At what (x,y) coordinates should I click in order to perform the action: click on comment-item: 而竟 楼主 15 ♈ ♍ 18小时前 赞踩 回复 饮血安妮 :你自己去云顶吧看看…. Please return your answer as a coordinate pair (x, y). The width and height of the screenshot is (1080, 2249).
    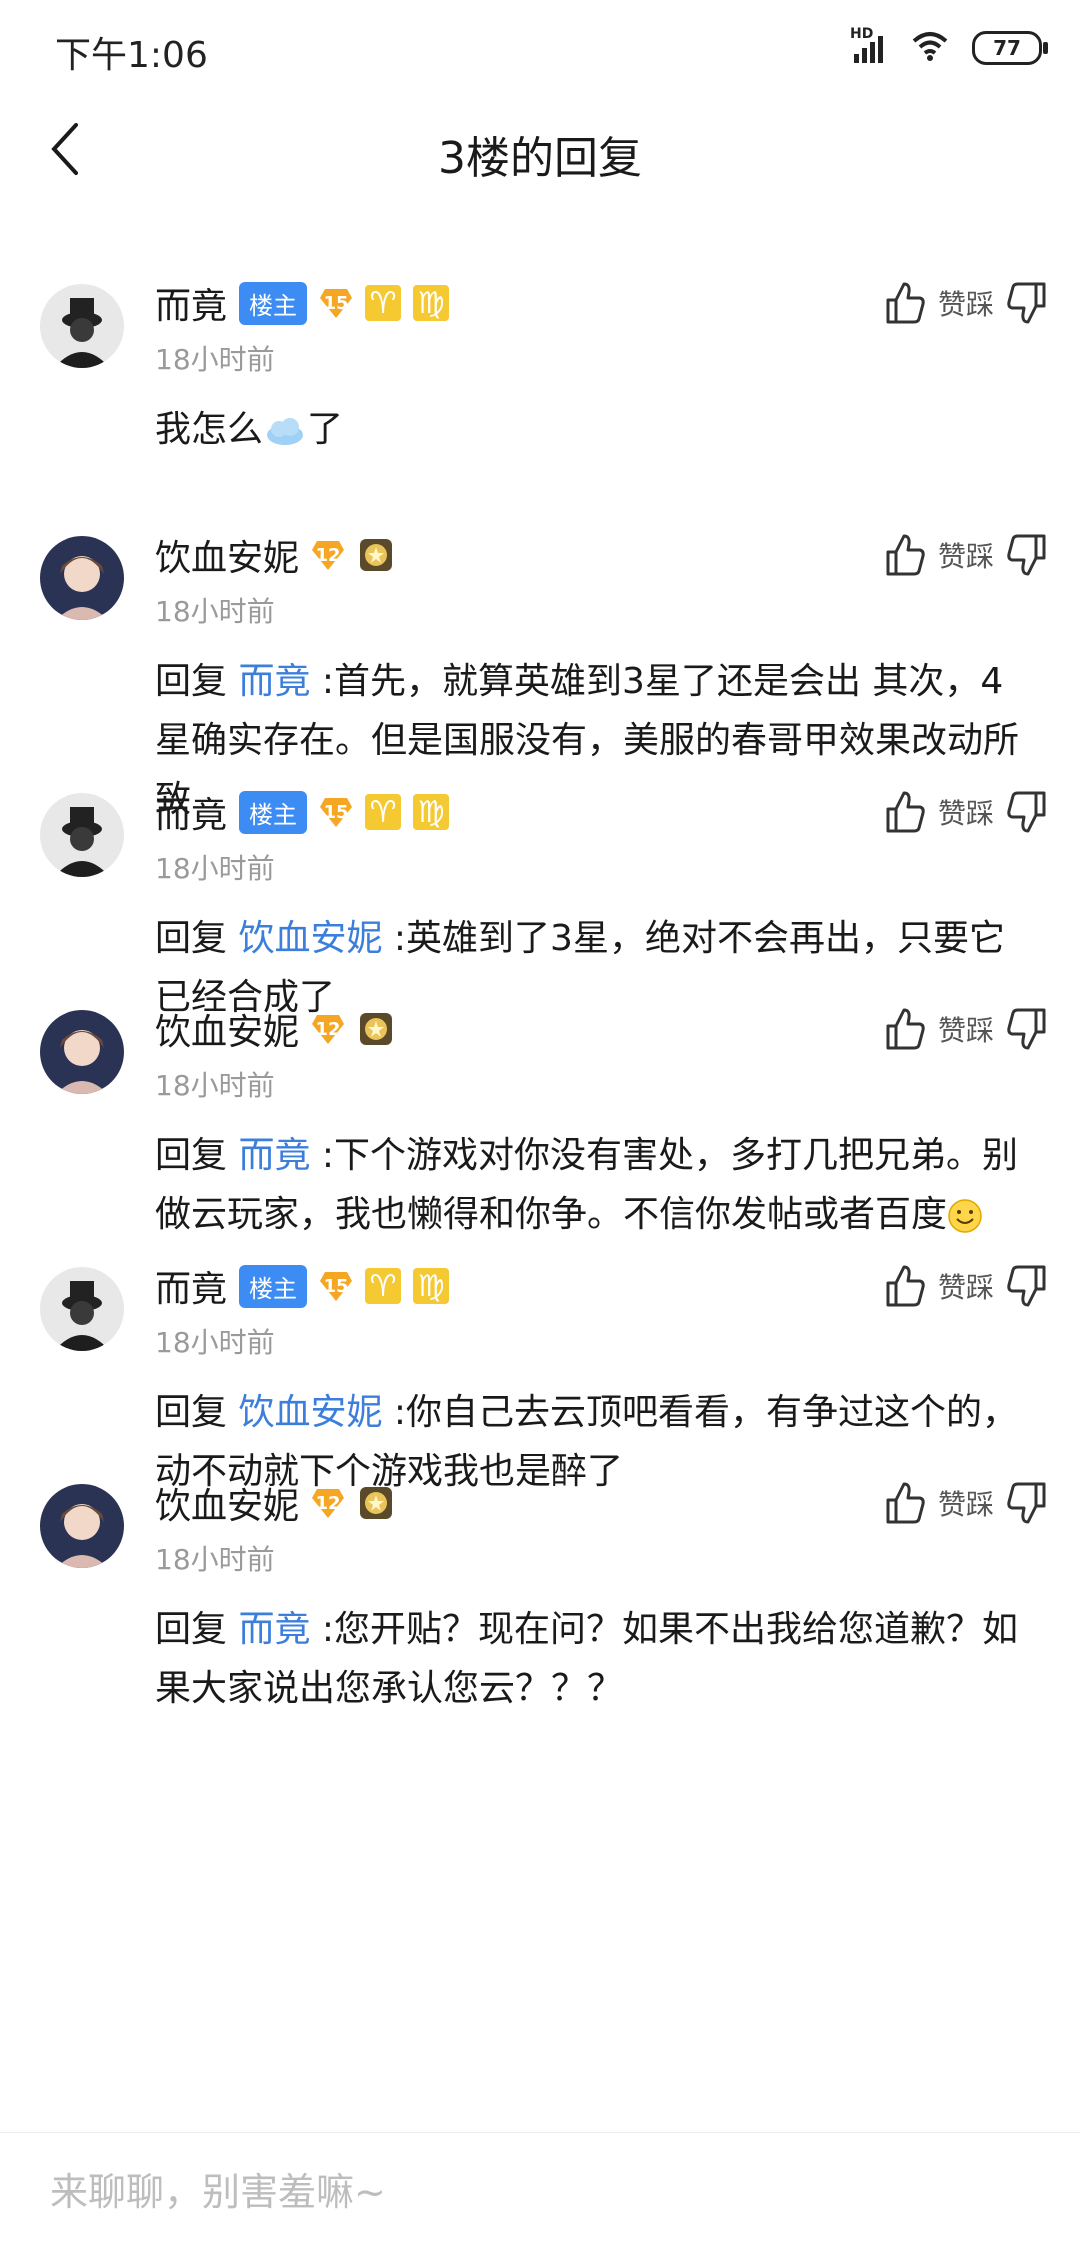
    Looking at the image, I should click on (540, 1365).